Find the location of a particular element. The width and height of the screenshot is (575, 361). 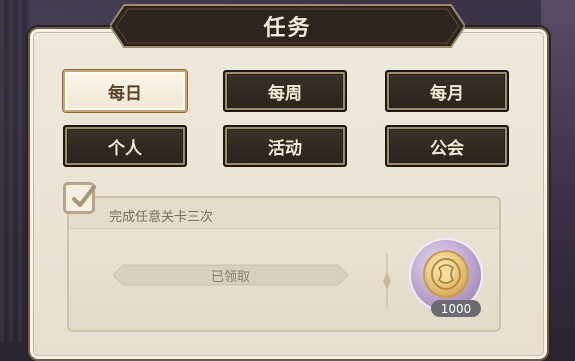

tab-label: 每日 is located at coordinates (125, 93).